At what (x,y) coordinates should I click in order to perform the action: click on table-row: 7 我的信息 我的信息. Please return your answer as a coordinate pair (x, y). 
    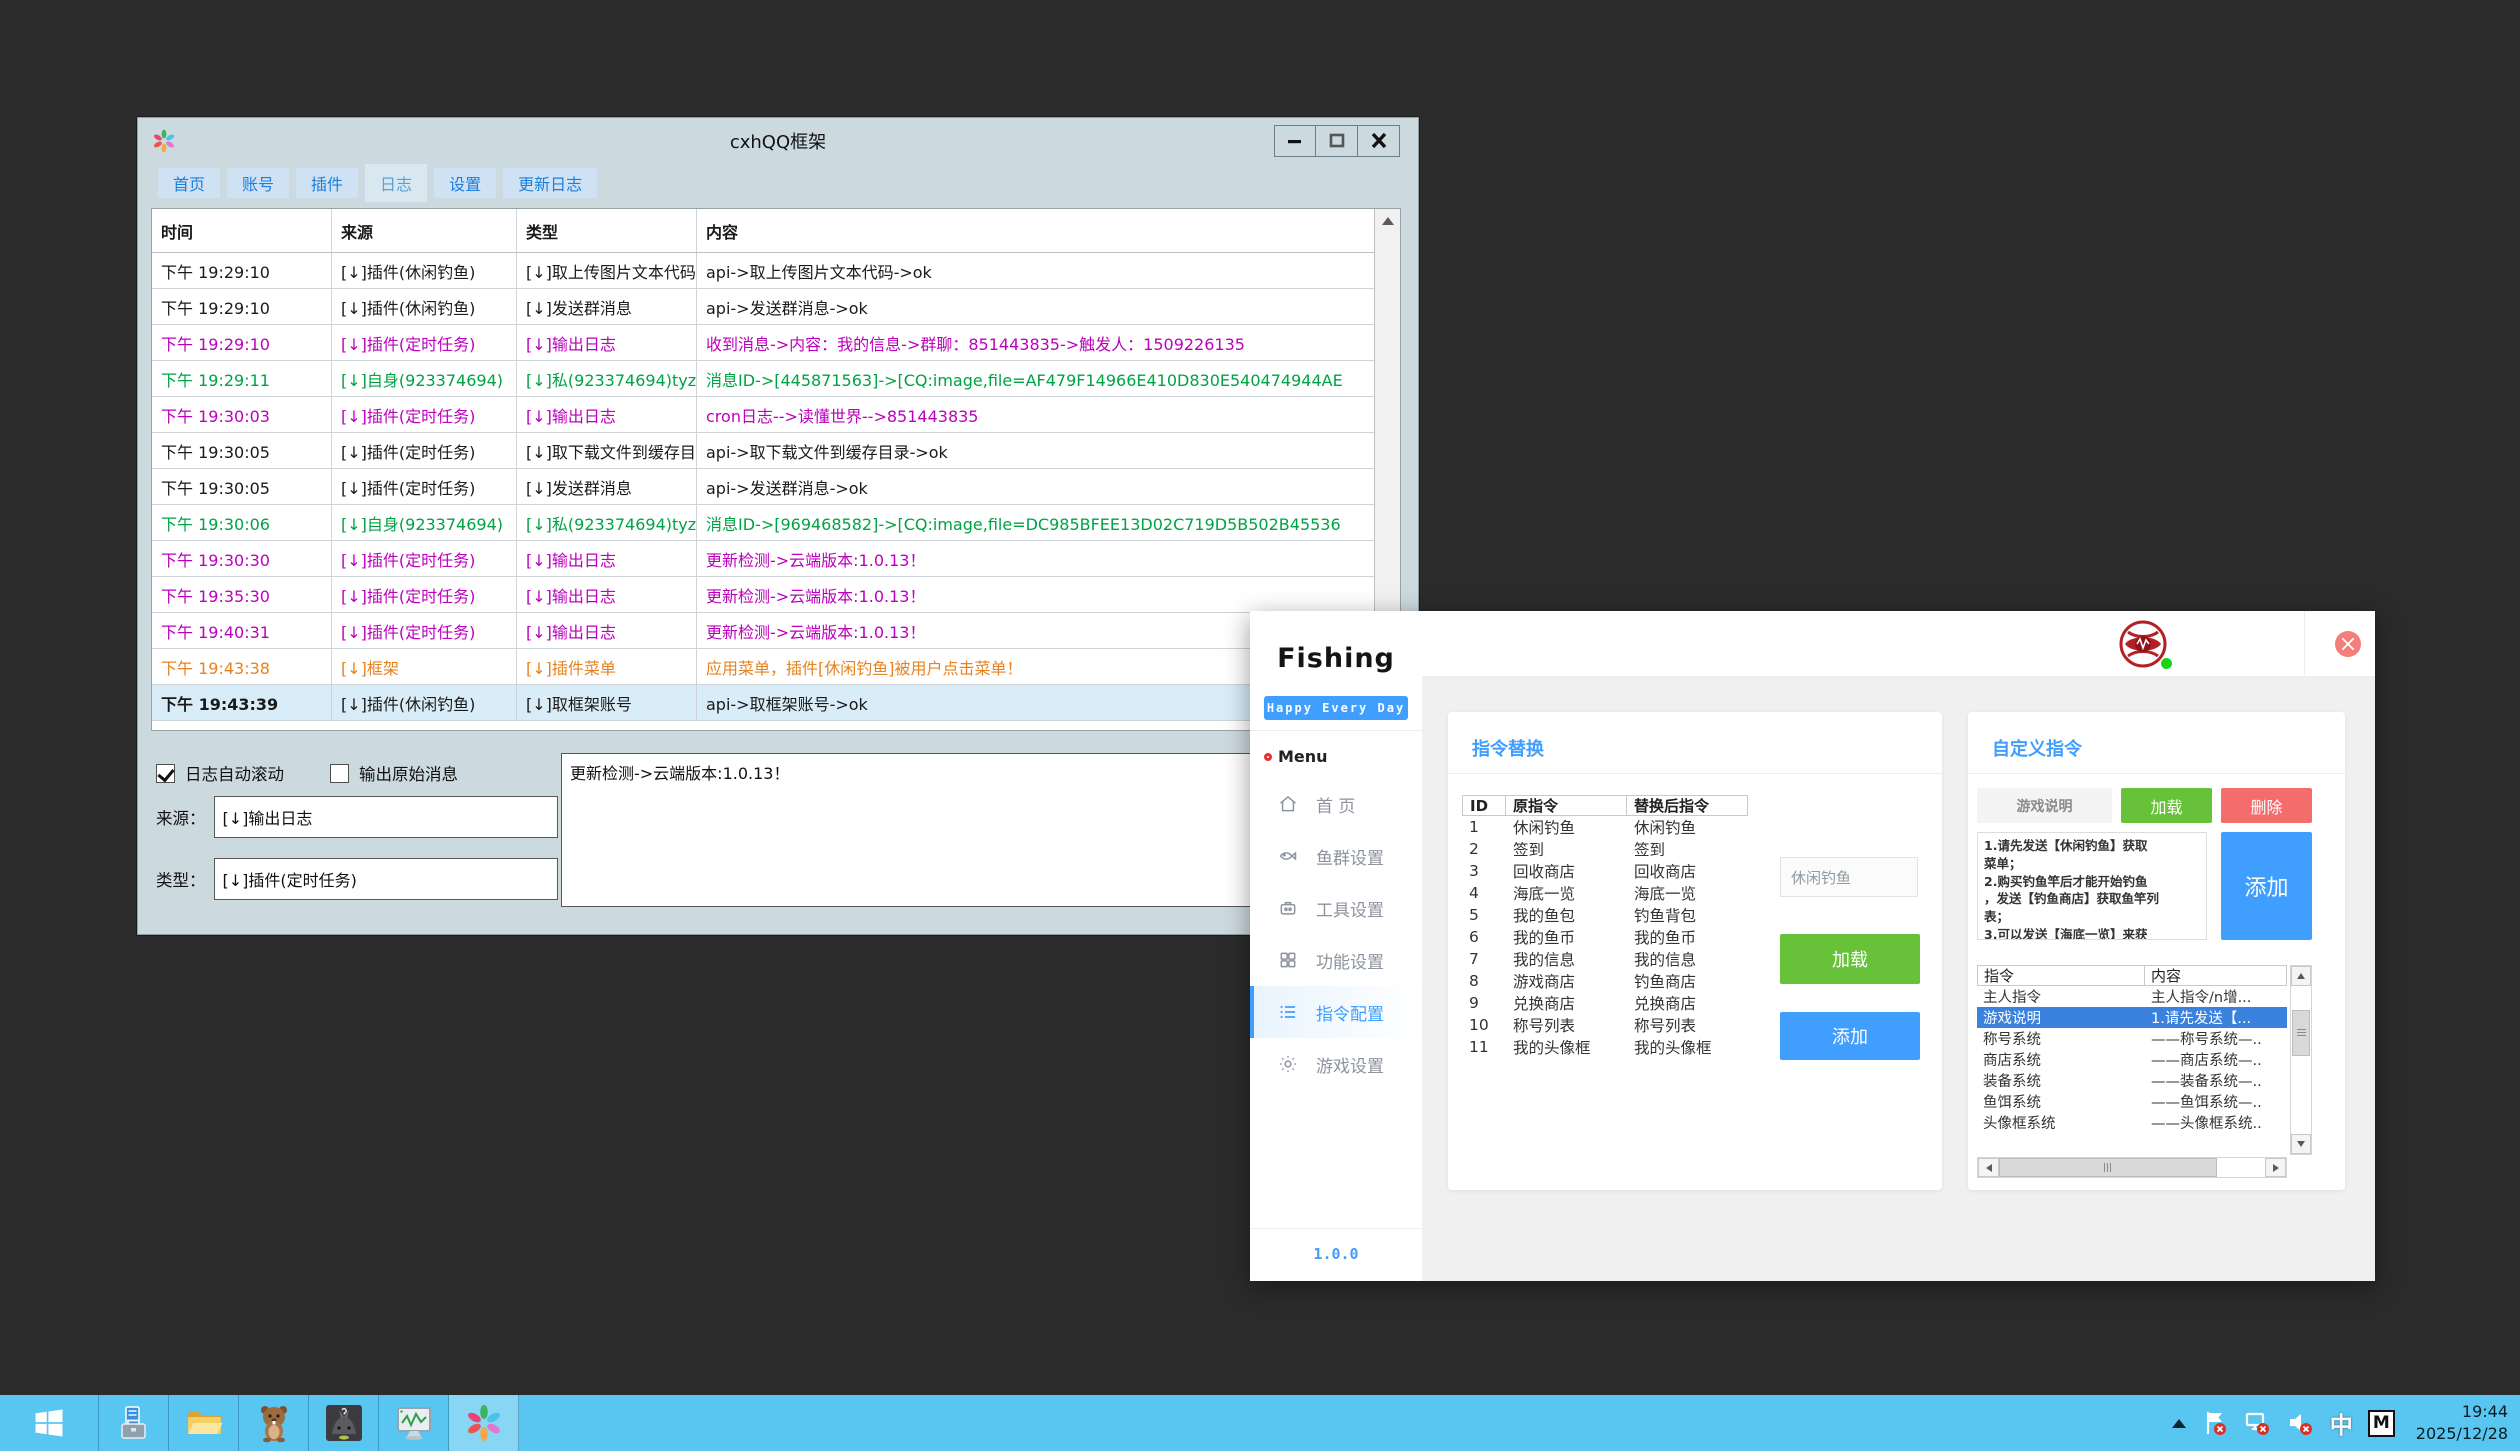
    Looking at the image, I should click on (1607, 959).